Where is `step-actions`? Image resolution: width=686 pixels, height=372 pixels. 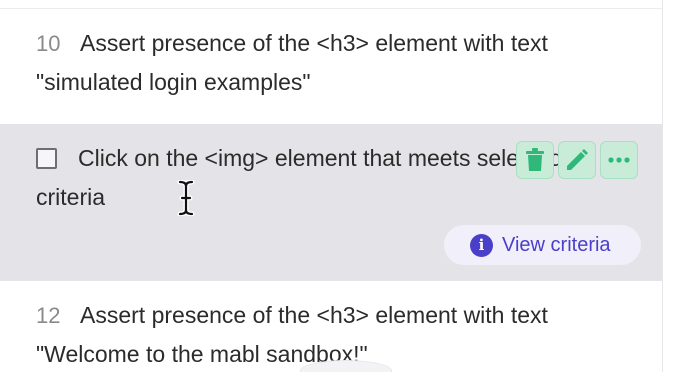 step-actions is located at coordinates (577, 160).